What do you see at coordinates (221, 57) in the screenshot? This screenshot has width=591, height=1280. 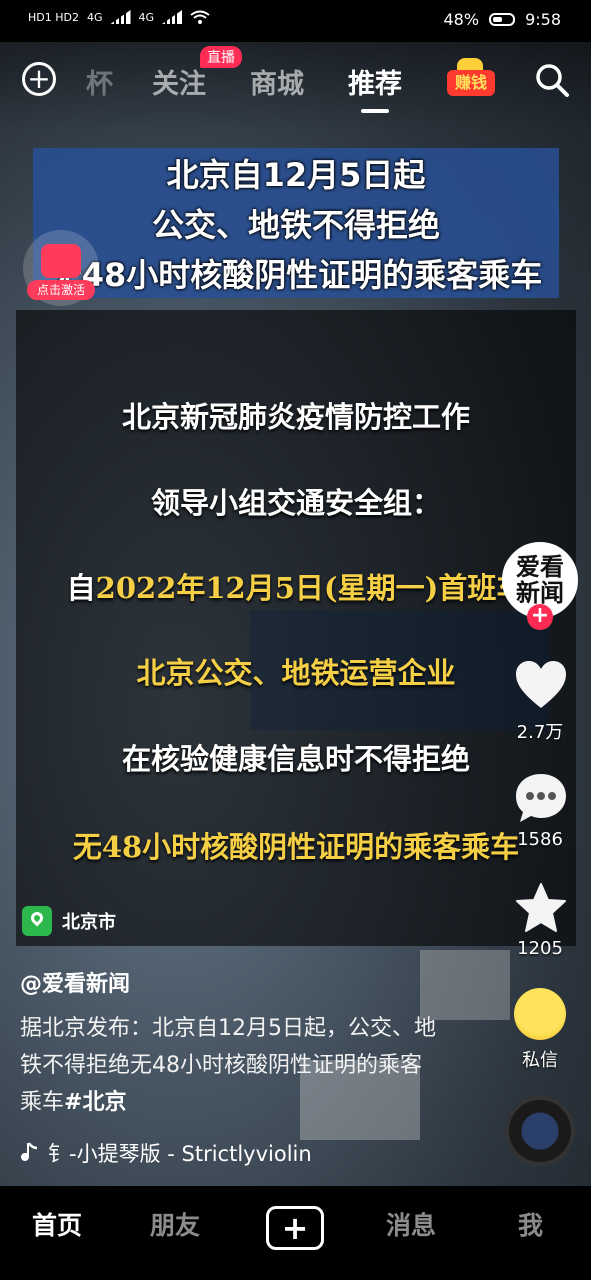 I see `live-badge: 直播` at bounding box center [221, 57].